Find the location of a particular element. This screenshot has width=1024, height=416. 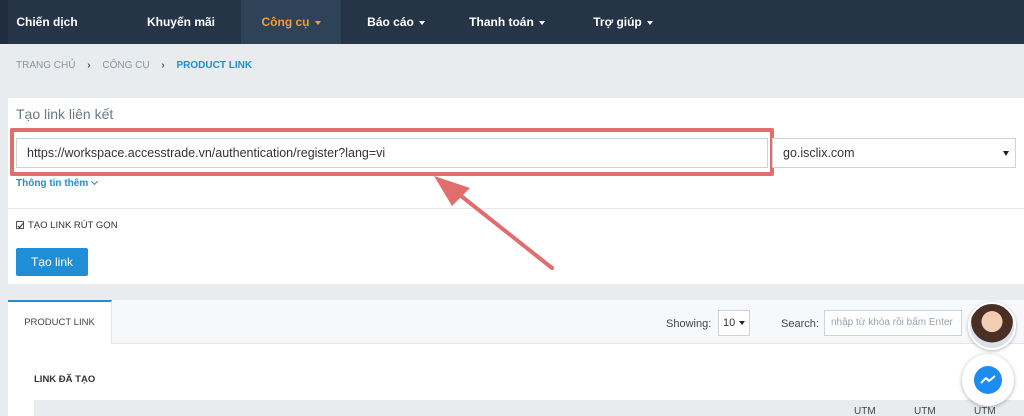

shortlink-checkbox is located at coordinates (20, 225).